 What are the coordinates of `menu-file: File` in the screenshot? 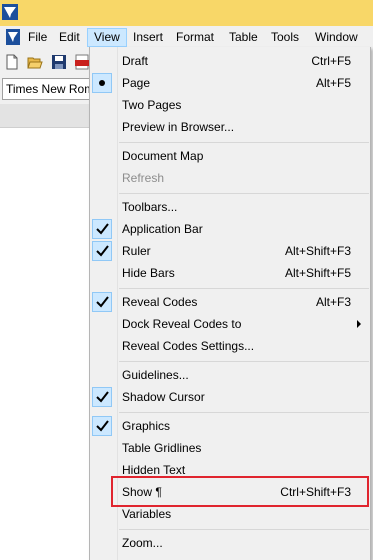 It's located at (37, 37).